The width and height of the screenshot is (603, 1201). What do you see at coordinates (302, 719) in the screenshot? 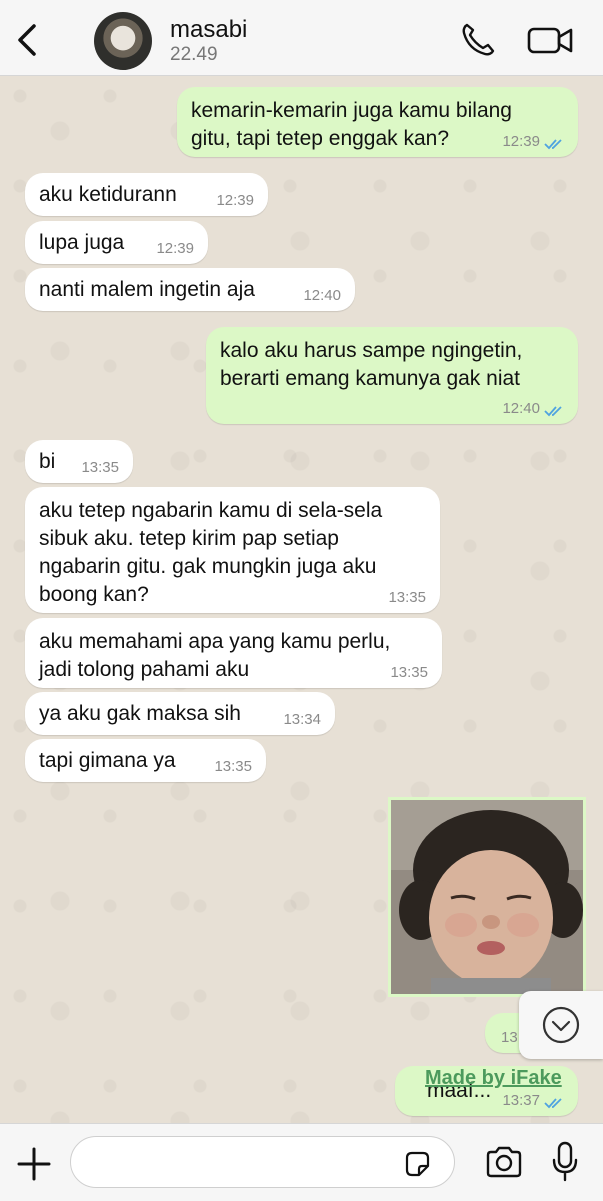
I see `message-time: 13:34` at bounding box center [302, 719].